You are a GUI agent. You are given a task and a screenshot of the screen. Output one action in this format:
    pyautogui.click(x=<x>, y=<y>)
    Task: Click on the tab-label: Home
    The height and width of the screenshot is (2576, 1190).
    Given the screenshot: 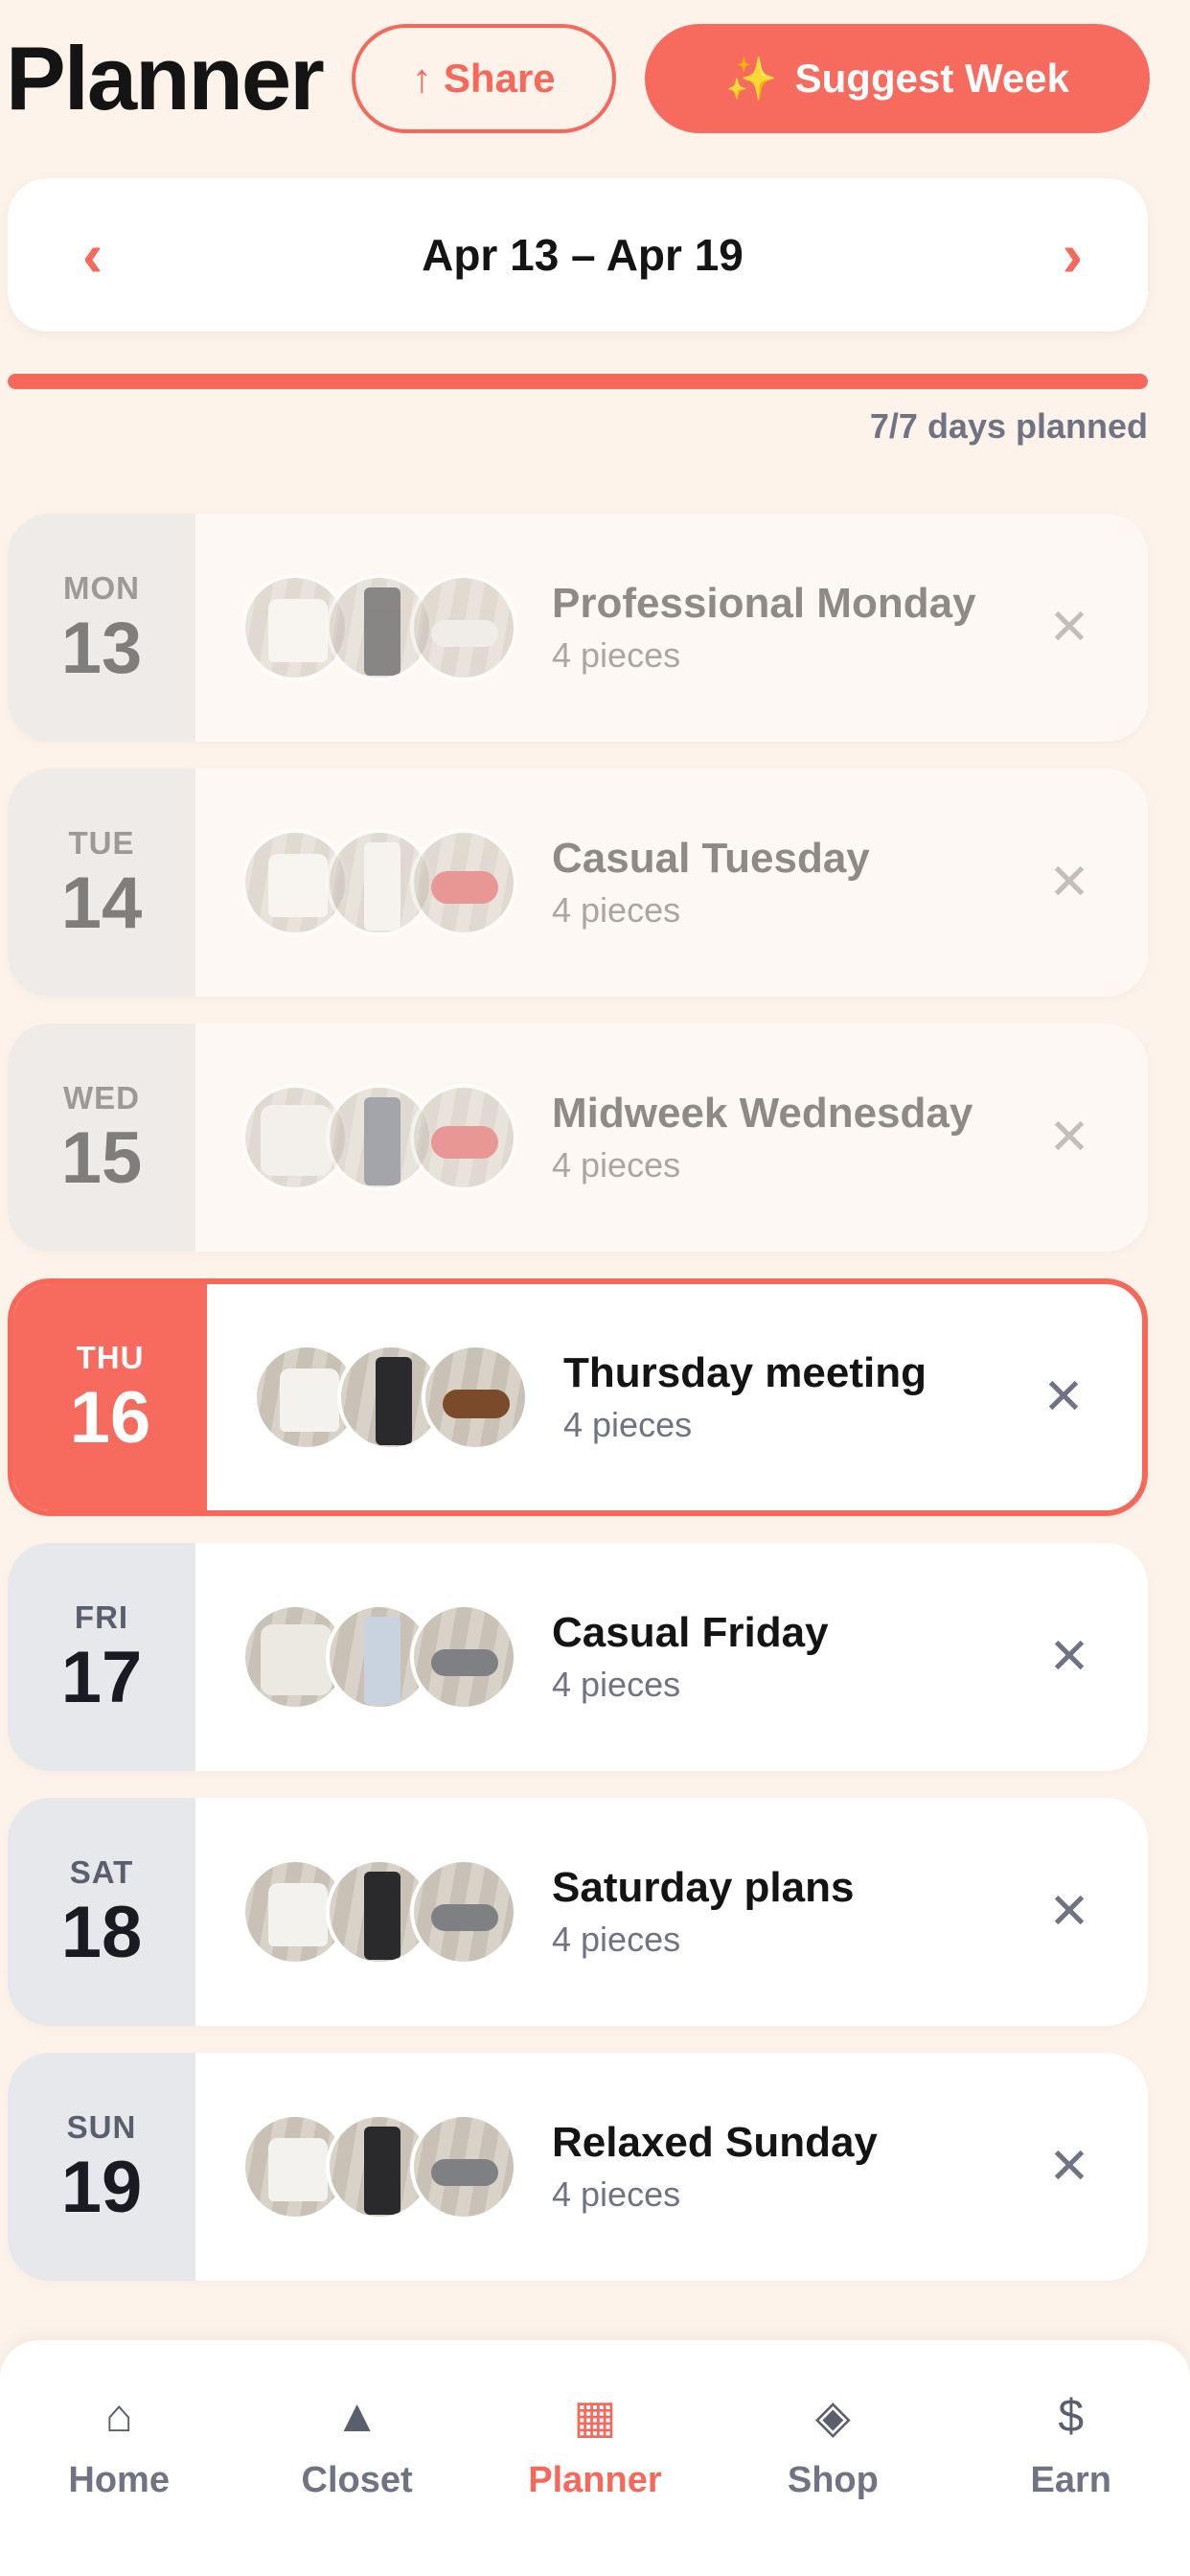 What is the action you would take?
    pyautogui.click(x=119, y=2479)
    